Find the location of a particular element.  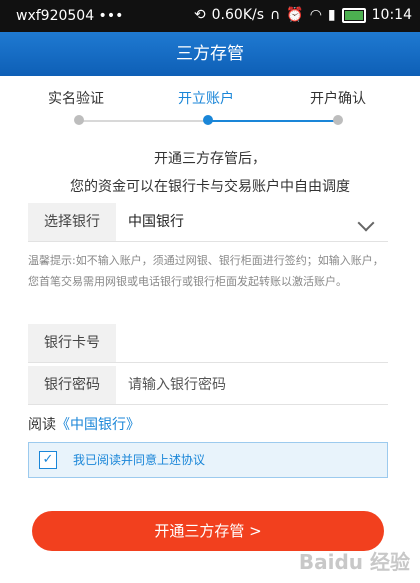

status-bar: wxf920504 ••• ⟲ 0.60K/s ∩ ⏰ ◠ ▮ 10:14 is located at coordinates (210, 16).